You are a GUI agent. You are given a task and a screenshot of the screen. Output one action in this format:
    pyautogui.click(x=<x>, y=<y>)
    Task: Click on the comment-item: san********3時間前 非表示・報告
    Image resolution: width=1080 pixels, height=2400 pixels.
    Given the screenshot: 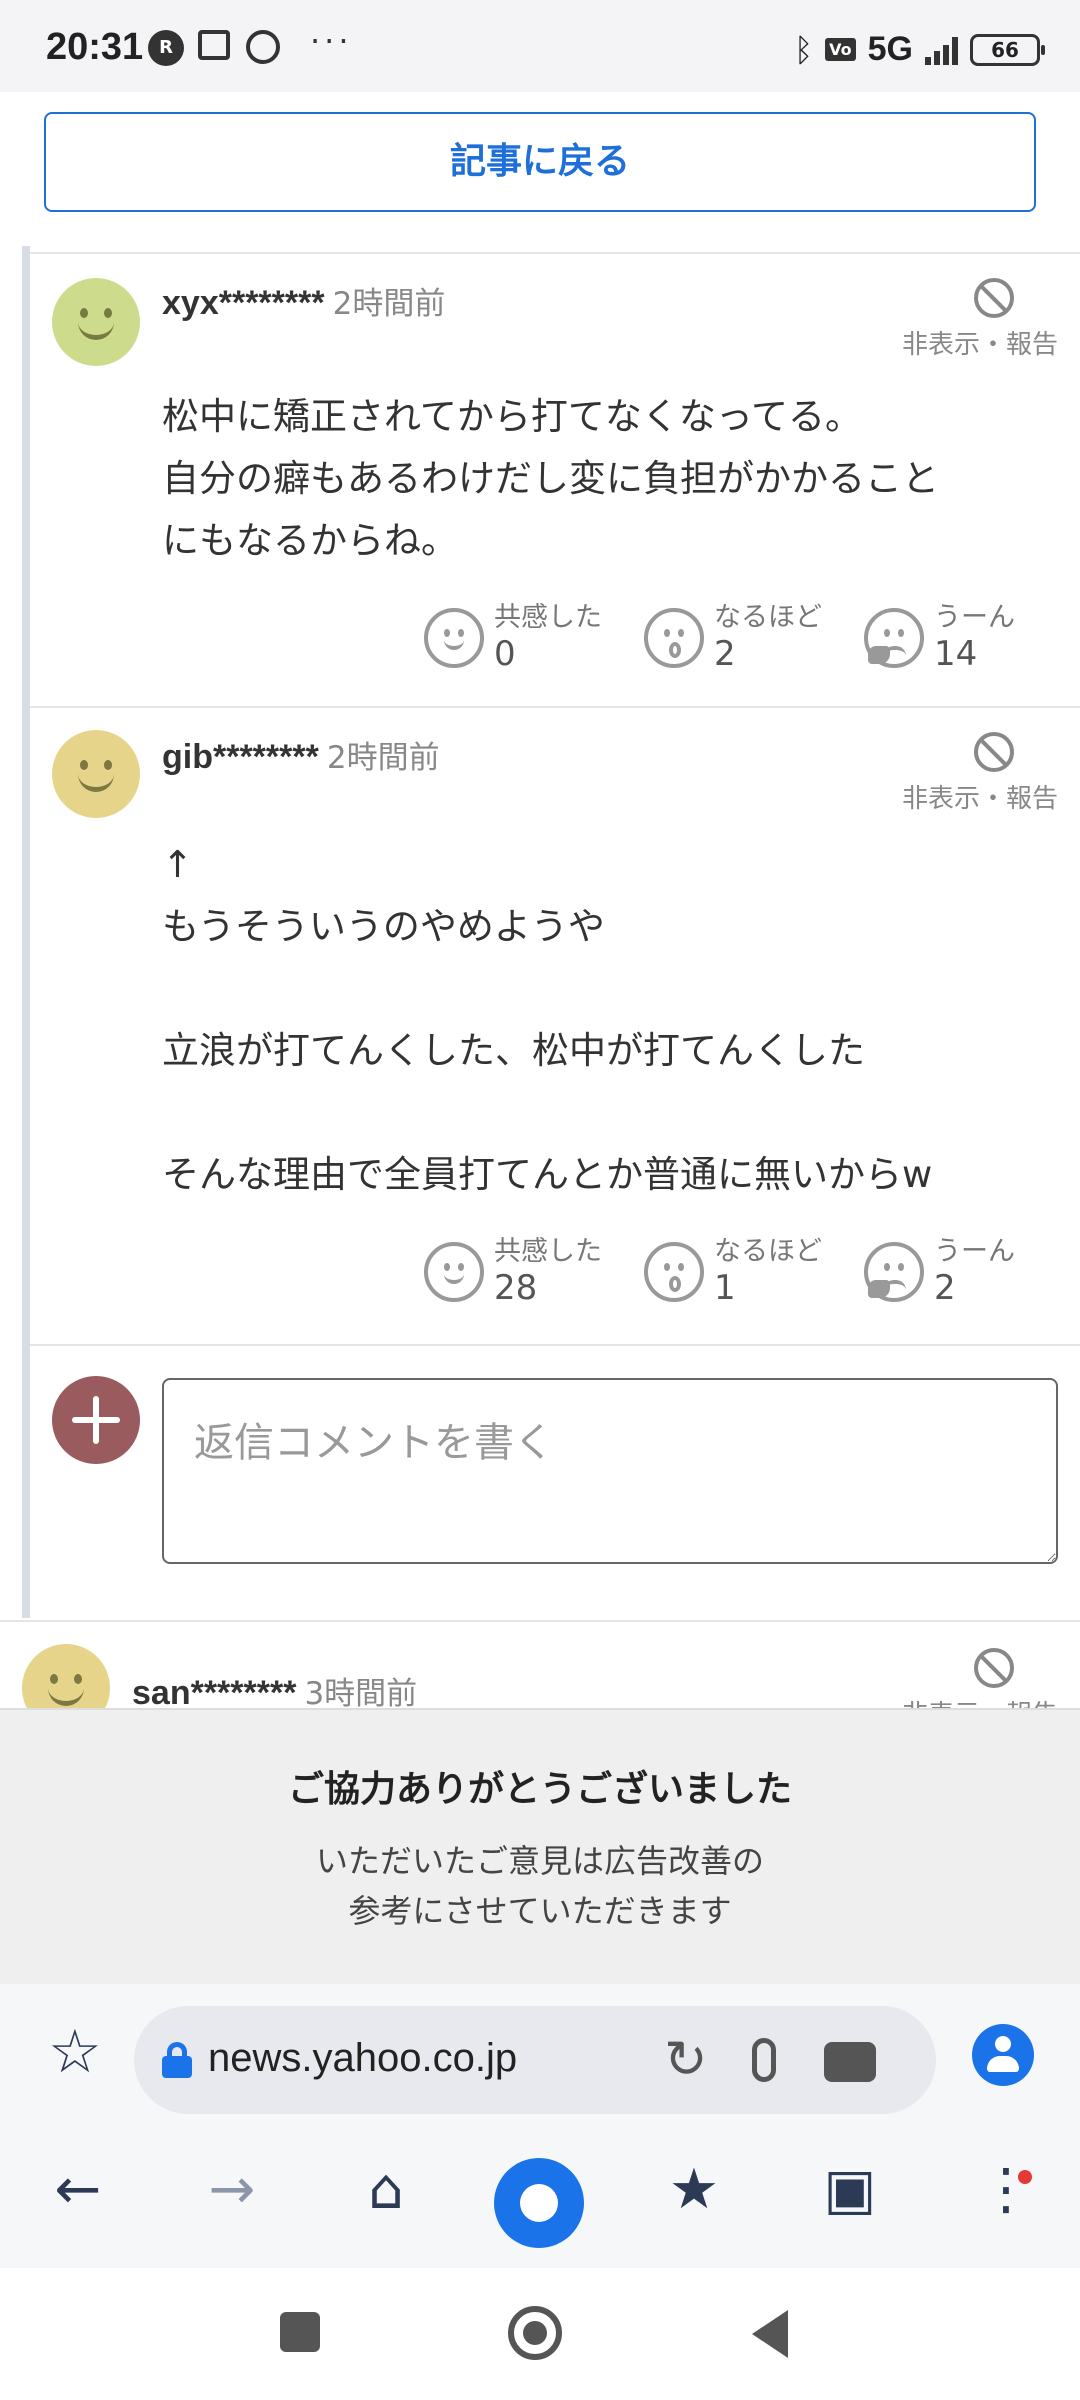 What is the action you would take?
    pyautogui.click(x=540, y=1665)
    